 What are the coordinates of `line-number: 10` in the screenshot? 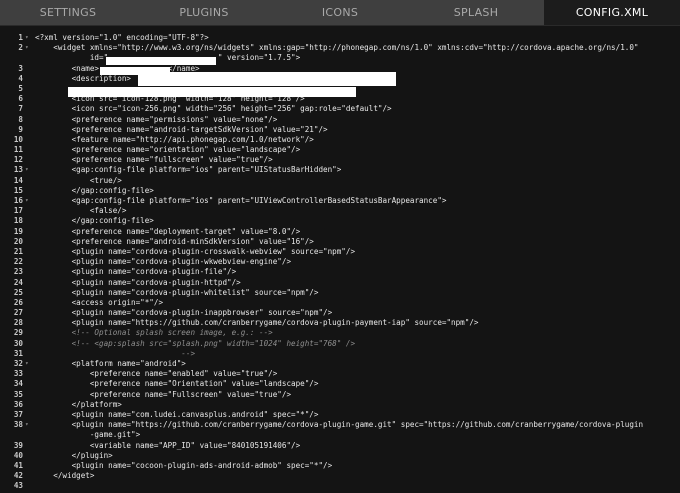 It's located at (18, 139).